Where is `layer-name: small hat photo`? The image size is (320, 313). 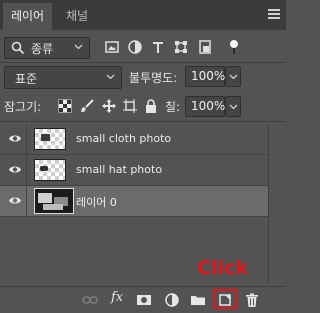 layer-name: small hat photo is located at coordinates (119, 169).